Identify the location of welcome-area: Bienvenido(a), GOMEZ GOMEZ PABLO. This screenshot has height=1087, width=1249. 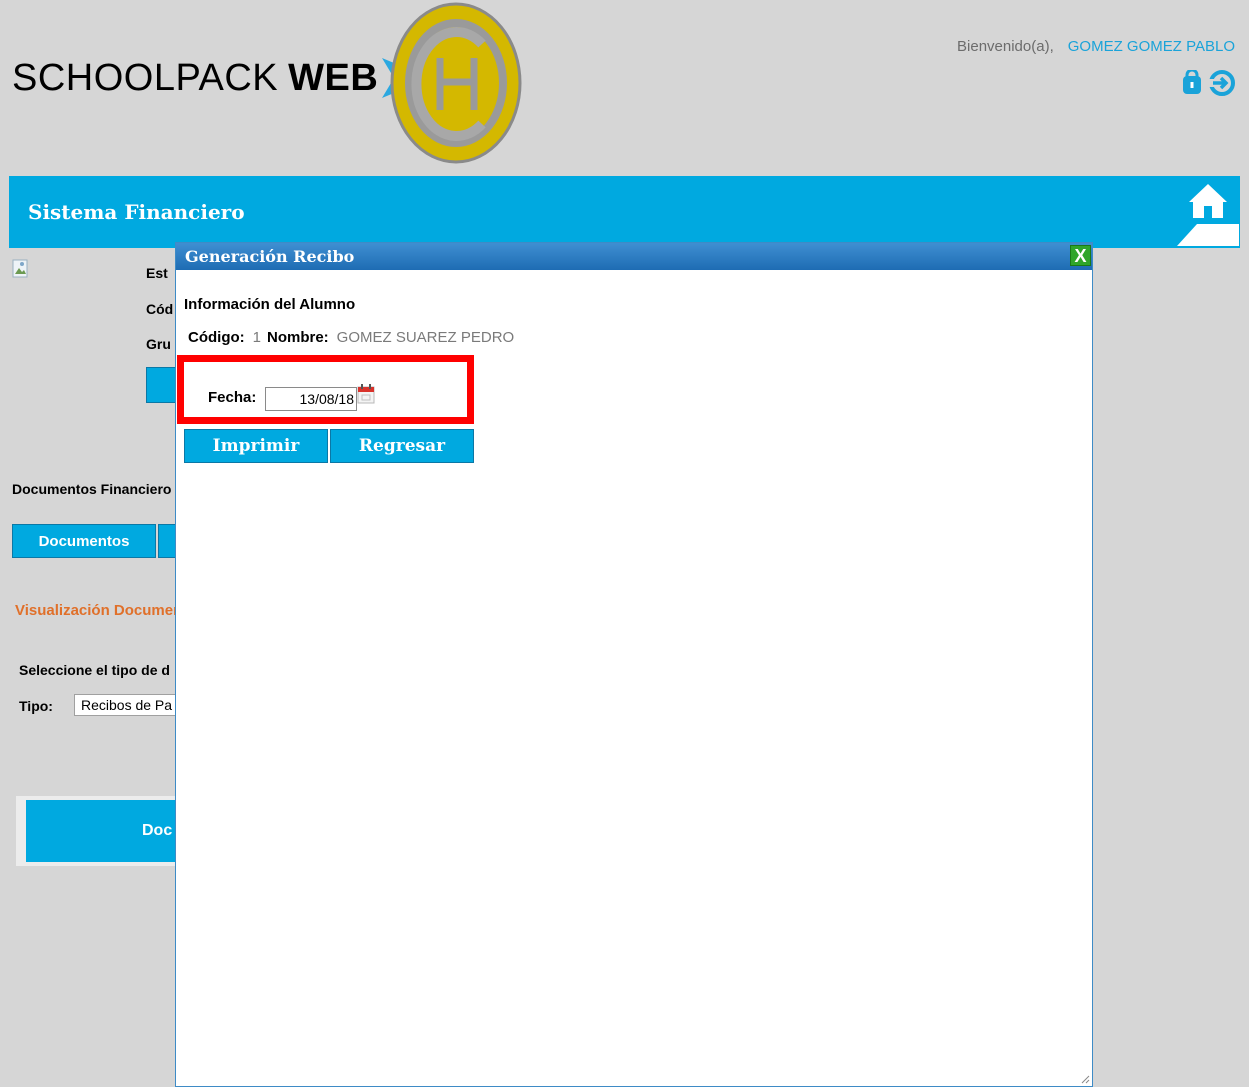
(1096, 46).